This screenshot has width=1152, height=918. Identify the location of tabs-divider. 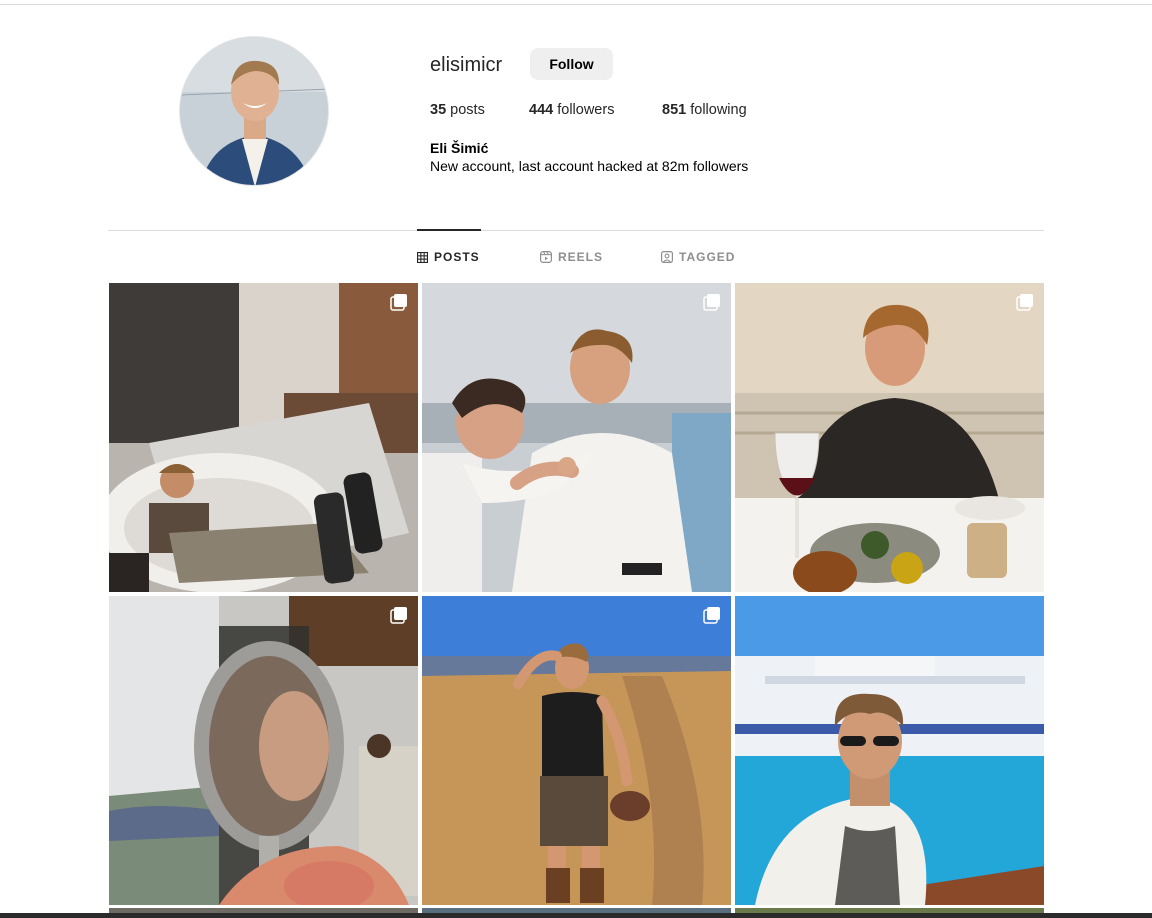
(576, 230).